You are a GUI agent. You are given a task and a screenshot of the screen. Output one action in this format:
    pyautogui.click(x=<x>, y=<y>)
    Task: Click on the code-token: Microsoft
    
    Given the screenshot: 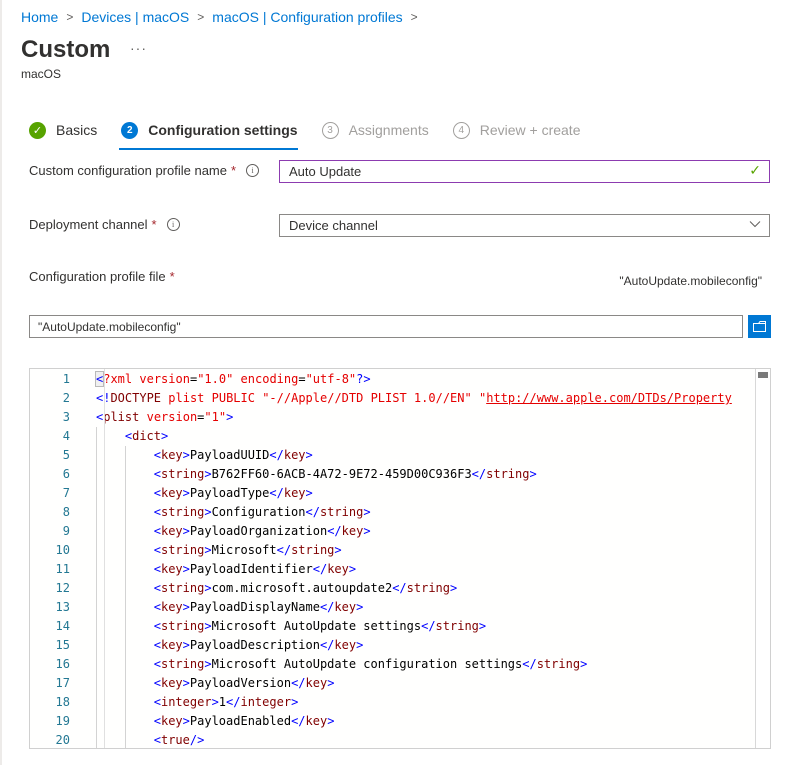 What is the action you would take?
    pyautogui.click(x=244, y=550)
    